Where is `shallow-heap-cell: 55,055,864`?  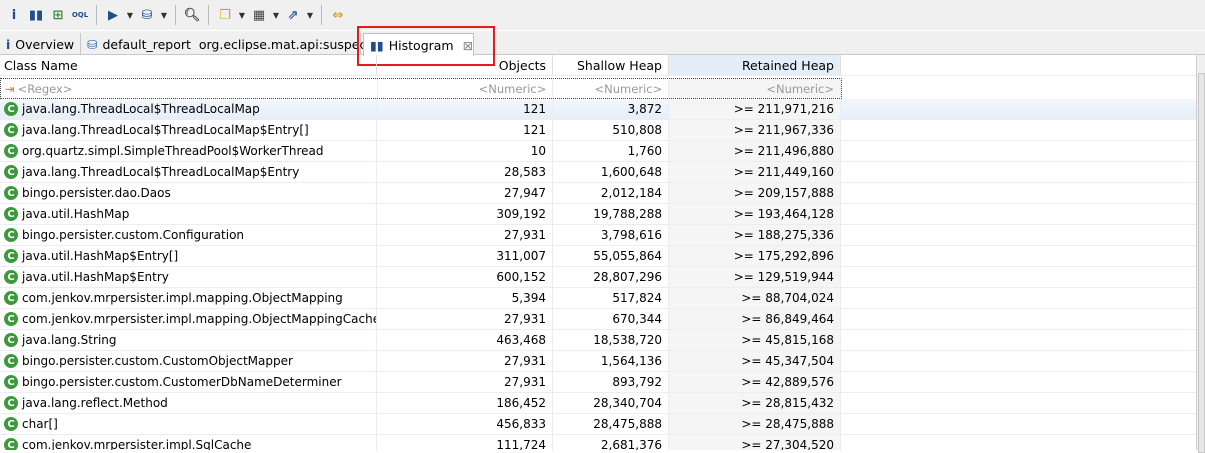
shallow-heap-cell: 55,055,864 is located at coordinates (611, 256).